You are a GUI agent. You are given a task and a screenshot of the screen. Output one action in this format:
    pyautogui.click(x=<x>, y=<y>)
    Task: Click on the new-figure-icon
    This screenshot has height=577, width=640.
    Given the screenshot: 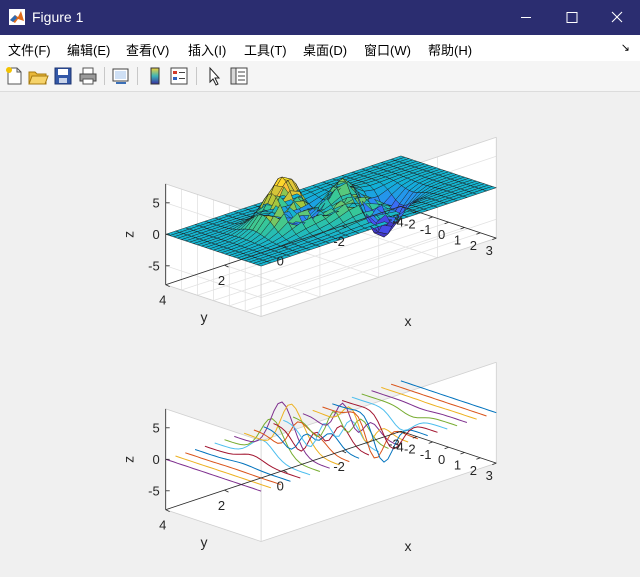 What is the action you would take?
    pyautogui.click(x=14, y=76)
    